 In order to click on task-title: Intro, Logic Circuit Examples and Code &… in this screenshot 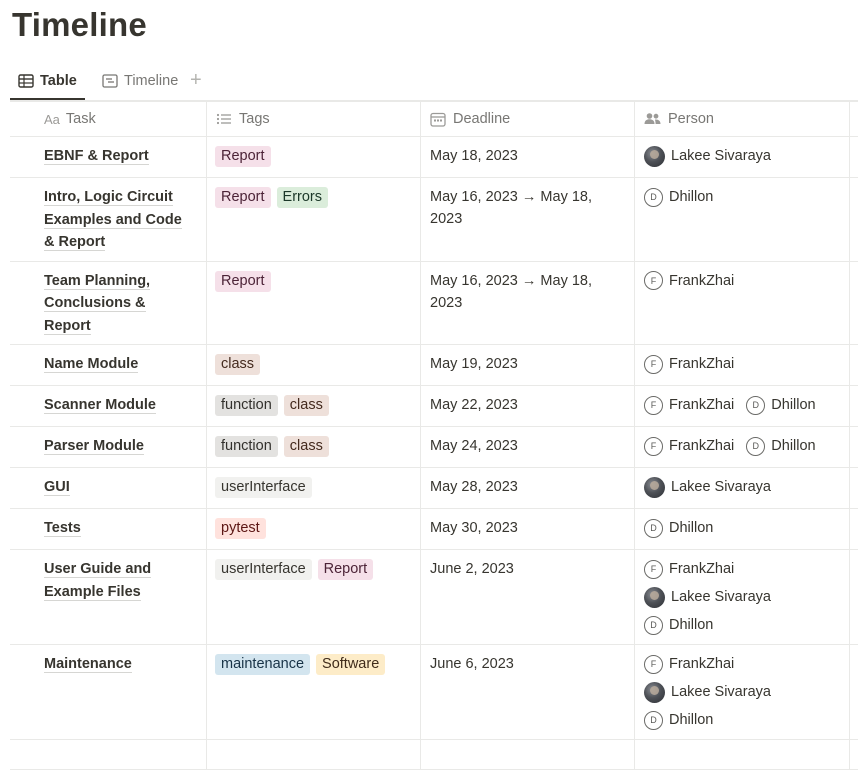, I will do `click(113, 220)`.